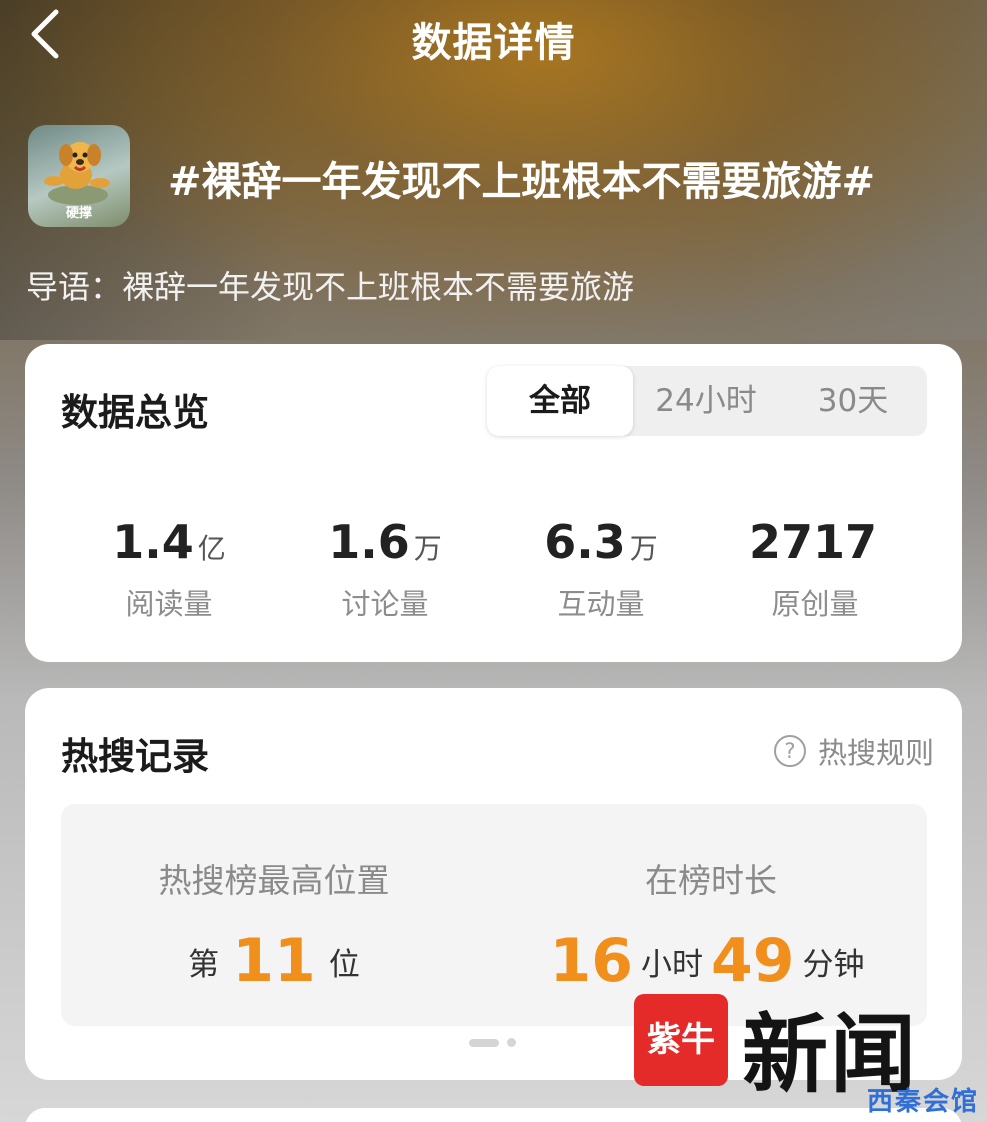  I want to click on tab-24h: 24小时, so click(706, 401).